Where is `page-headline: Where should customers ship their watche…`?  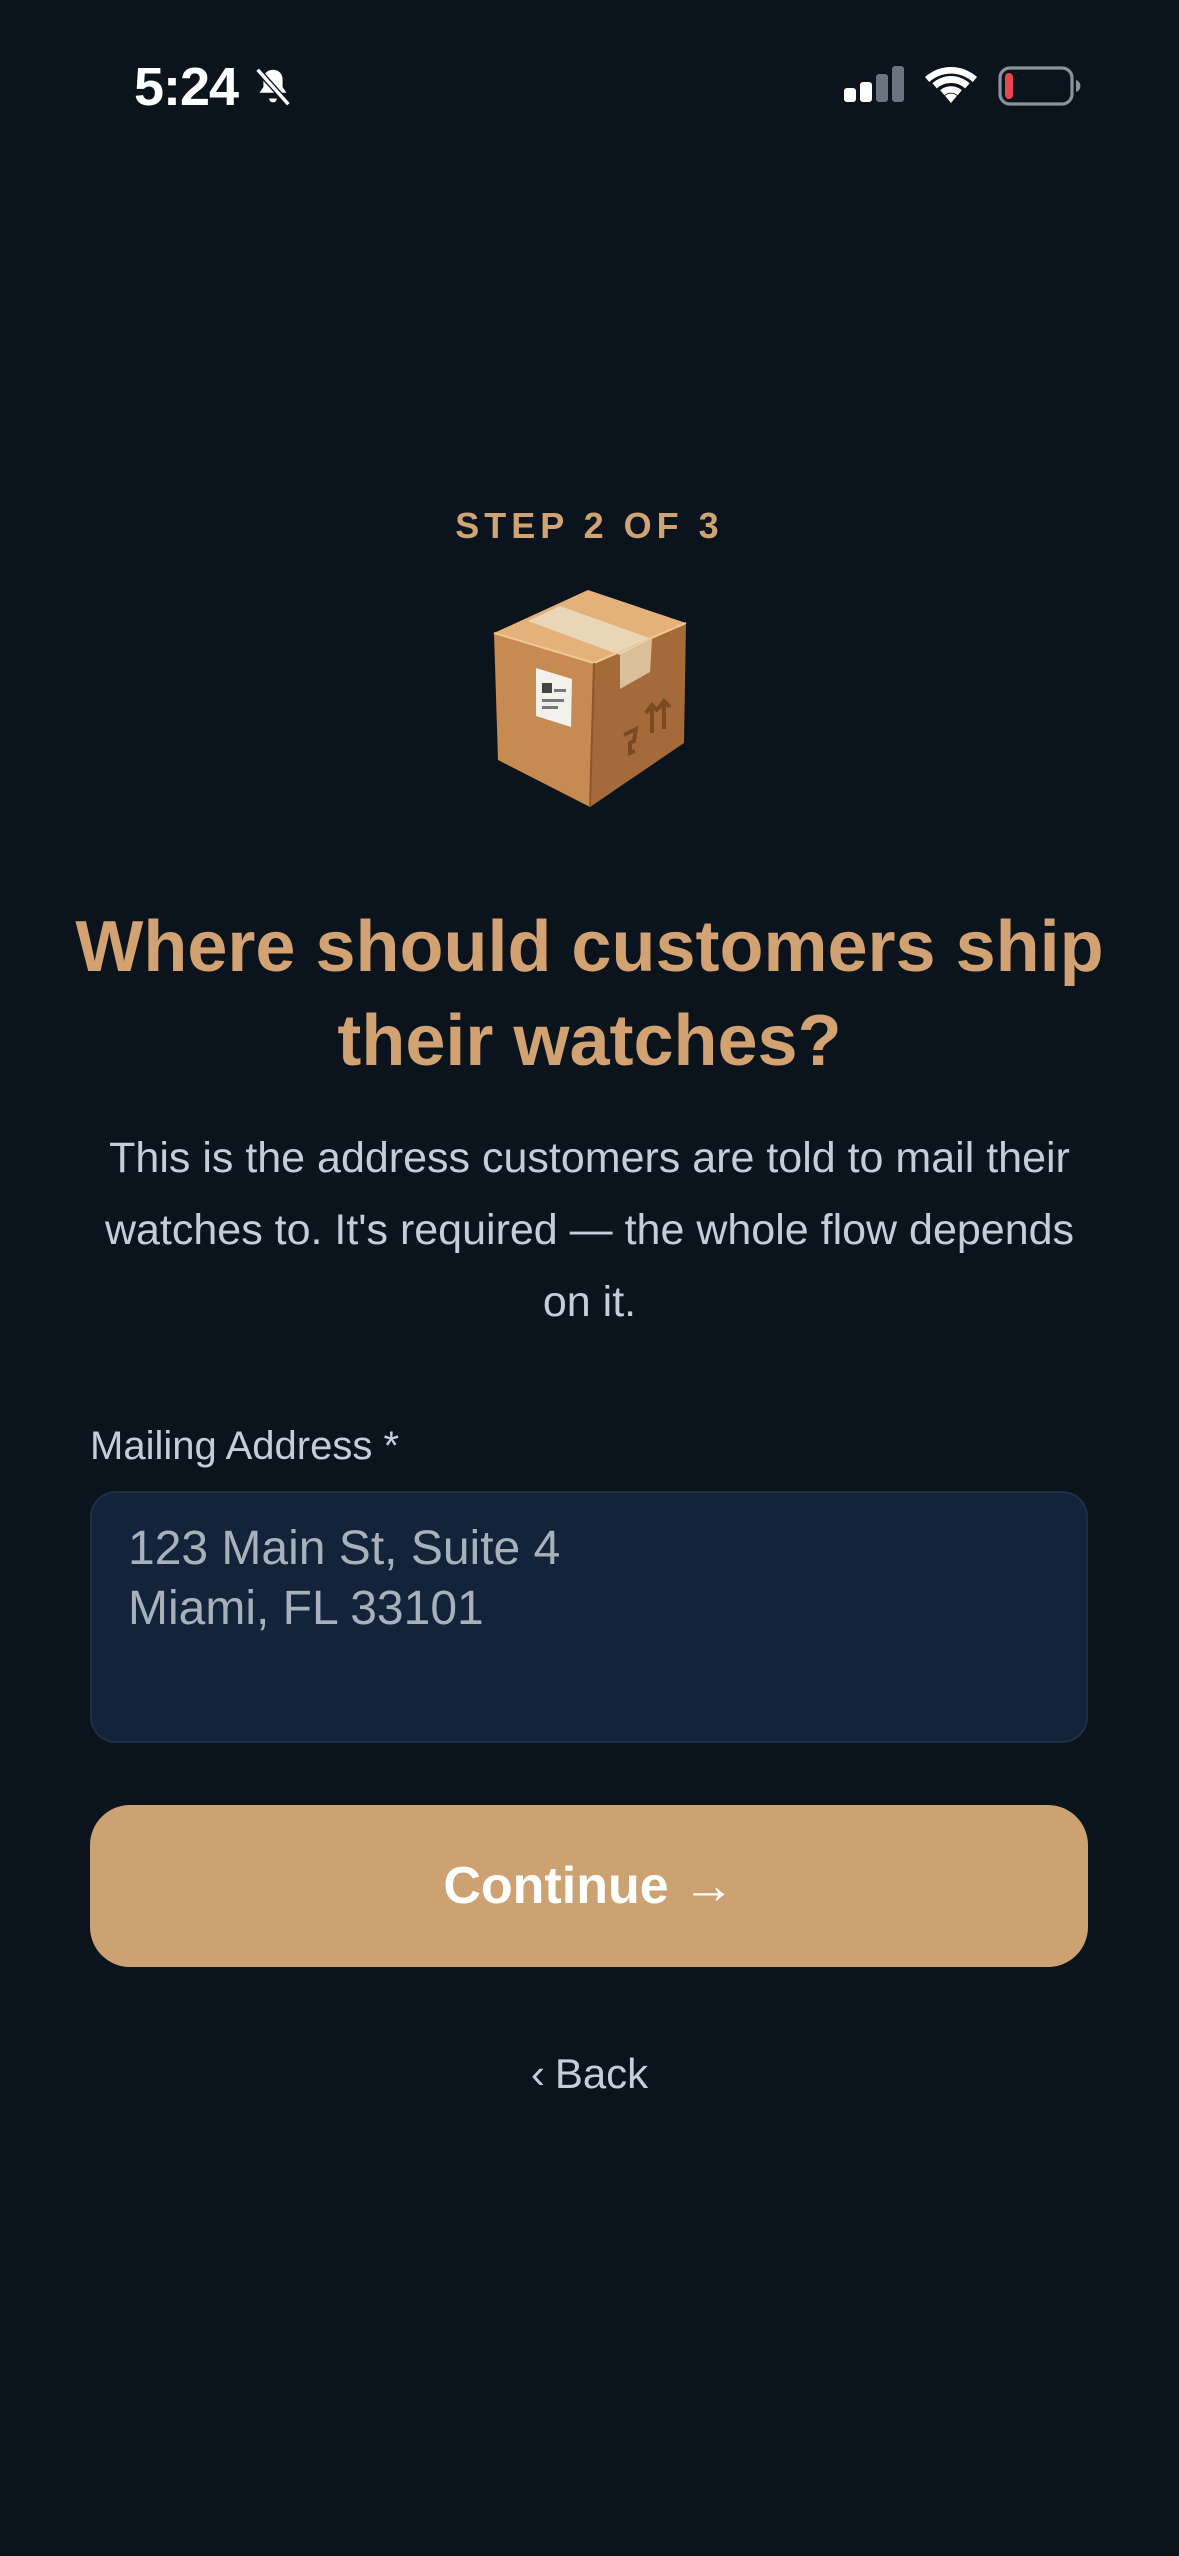 page-headline: Where should customers ship their watche… is located at coordinates (589, 994).